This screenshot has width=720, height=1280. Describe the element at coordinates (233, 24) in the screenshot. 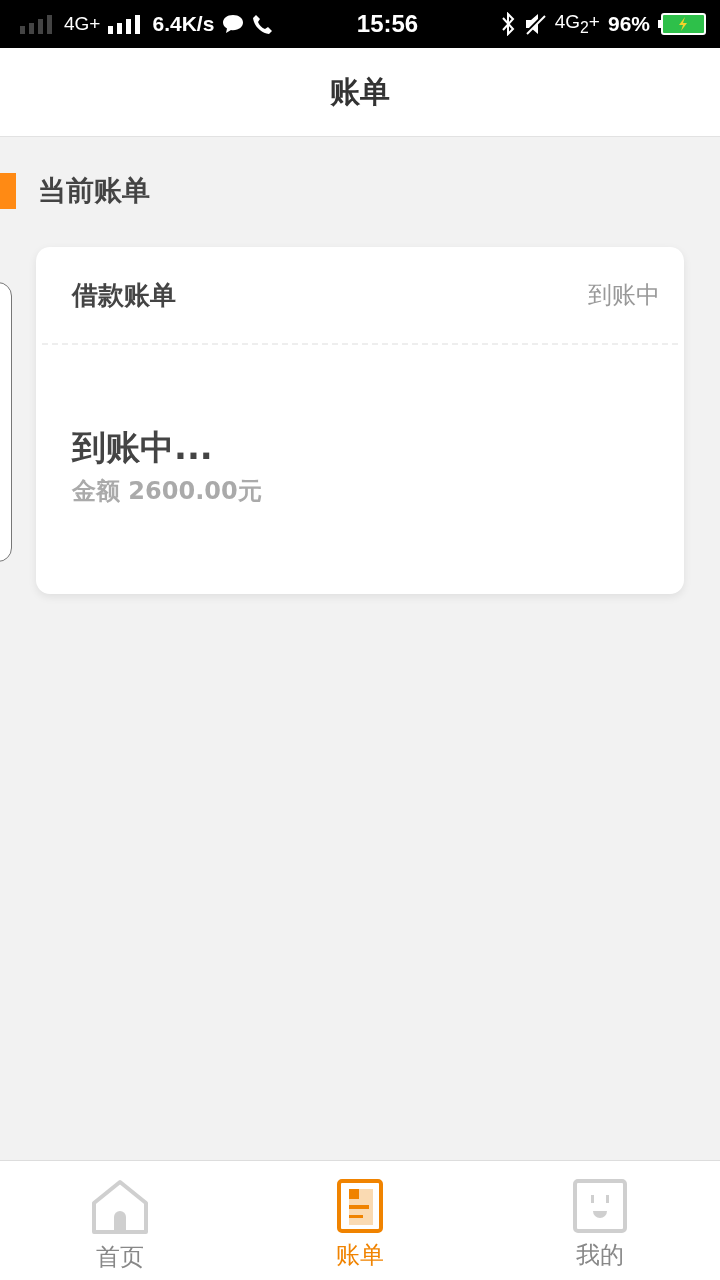

I see `chat-bubble-icon` at that location.